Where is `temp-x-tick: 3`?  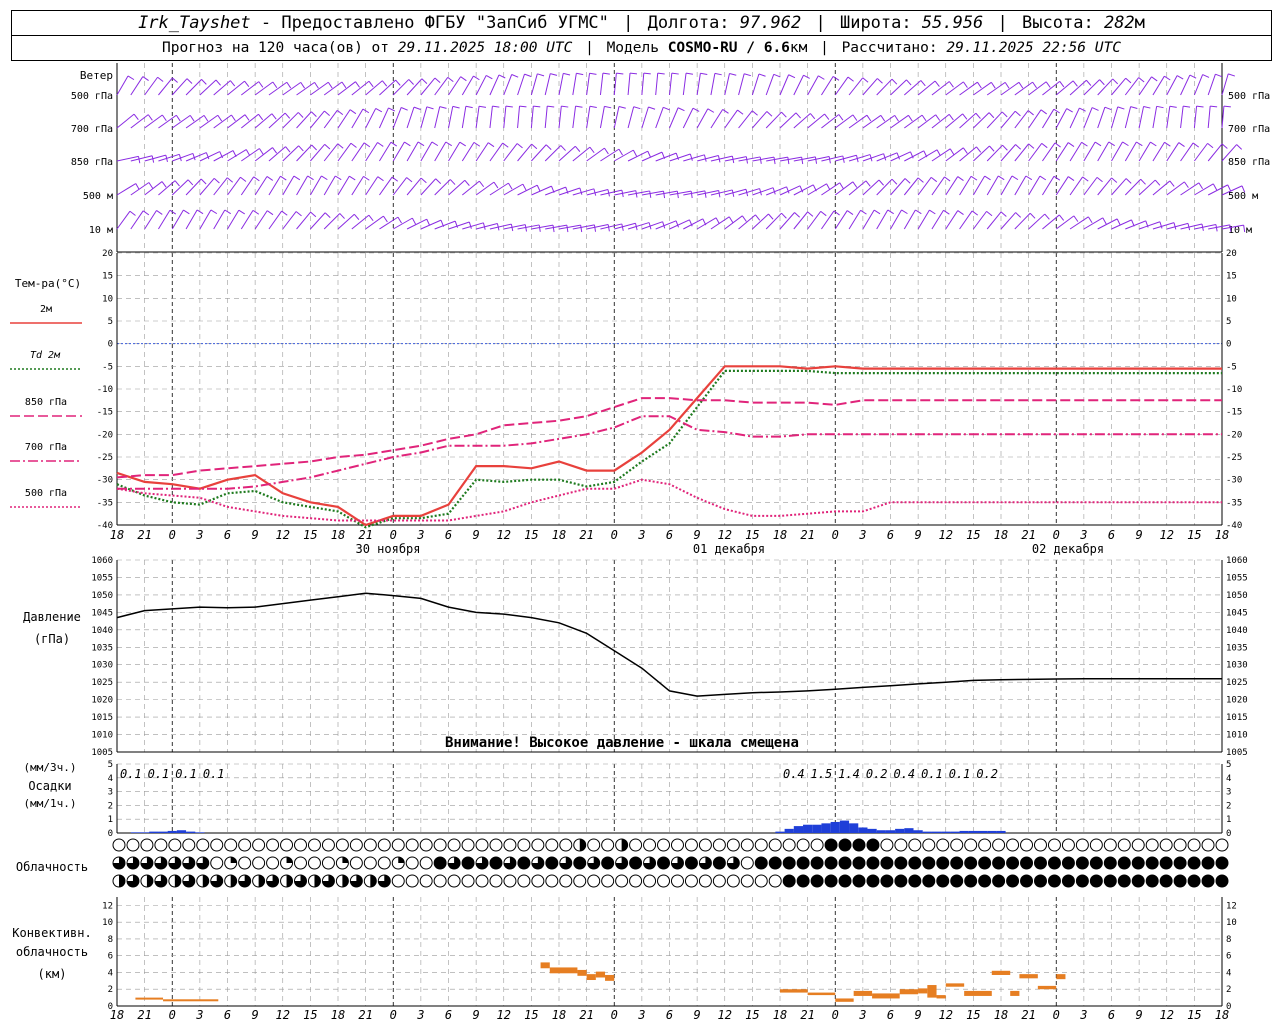
temp-x-tick: 3 is located at coordinates (199, 535).